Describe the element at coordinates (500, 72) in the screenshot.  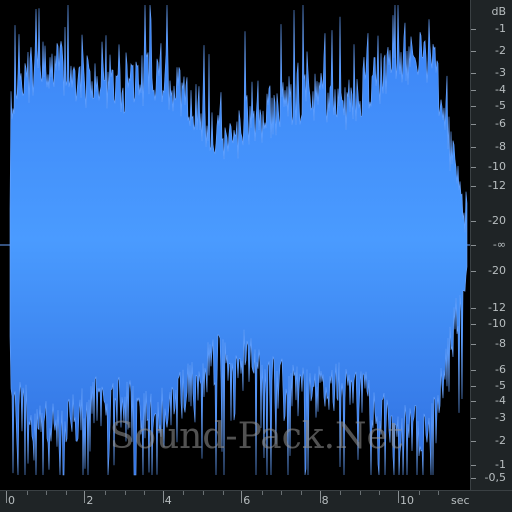
I see `db-label-top: -3` at that location.